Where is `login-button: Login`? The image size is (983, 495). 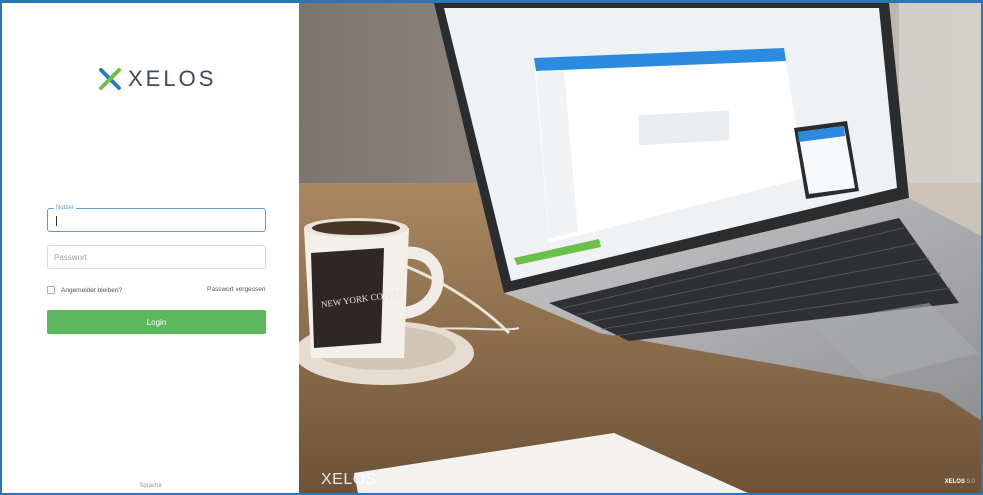
login-button: Login is located at coordinates (156, 322).